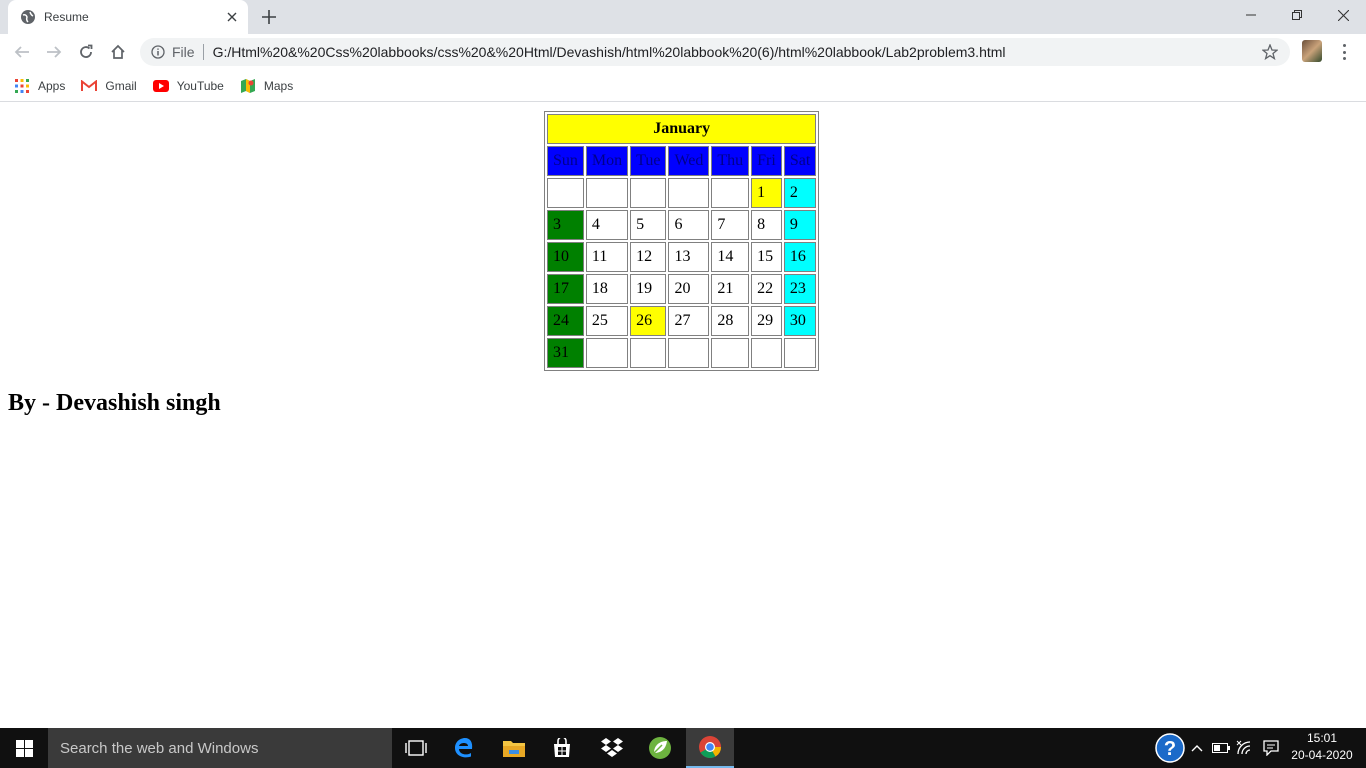 This screenshot has width=1366, height=768. I want to click on dow-sat: Sat, so click(800, 161).